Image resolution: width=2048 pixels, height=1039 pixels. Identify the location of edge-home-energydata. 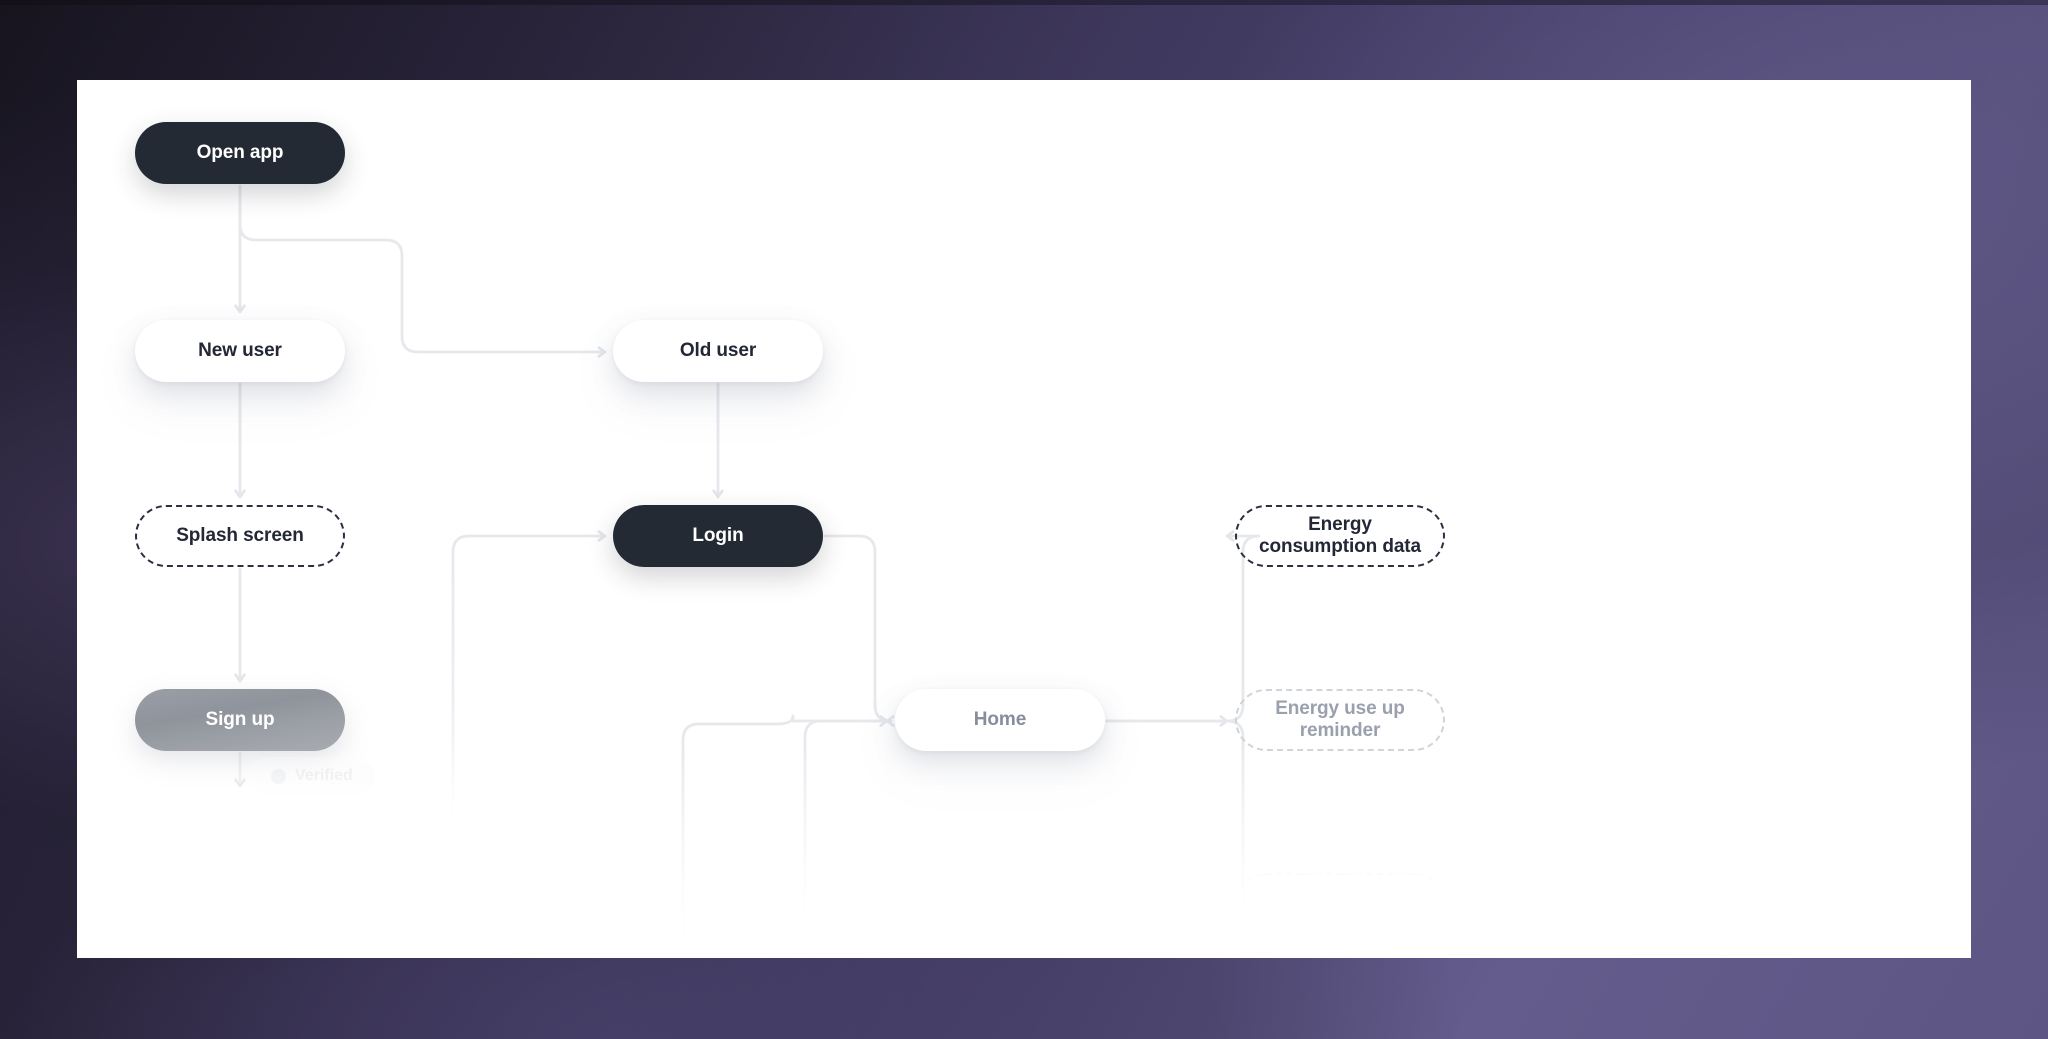
(1183, 626).